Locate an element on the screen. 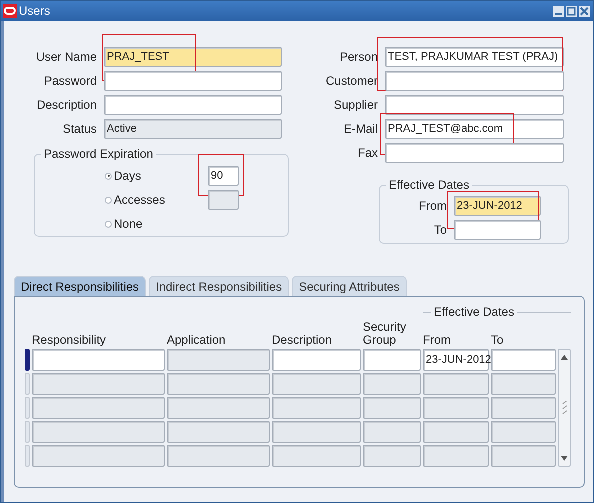 Image resolution: width=594 pixels, height=503 pixels. field-label: Fax is located at coordinates (368, 153).